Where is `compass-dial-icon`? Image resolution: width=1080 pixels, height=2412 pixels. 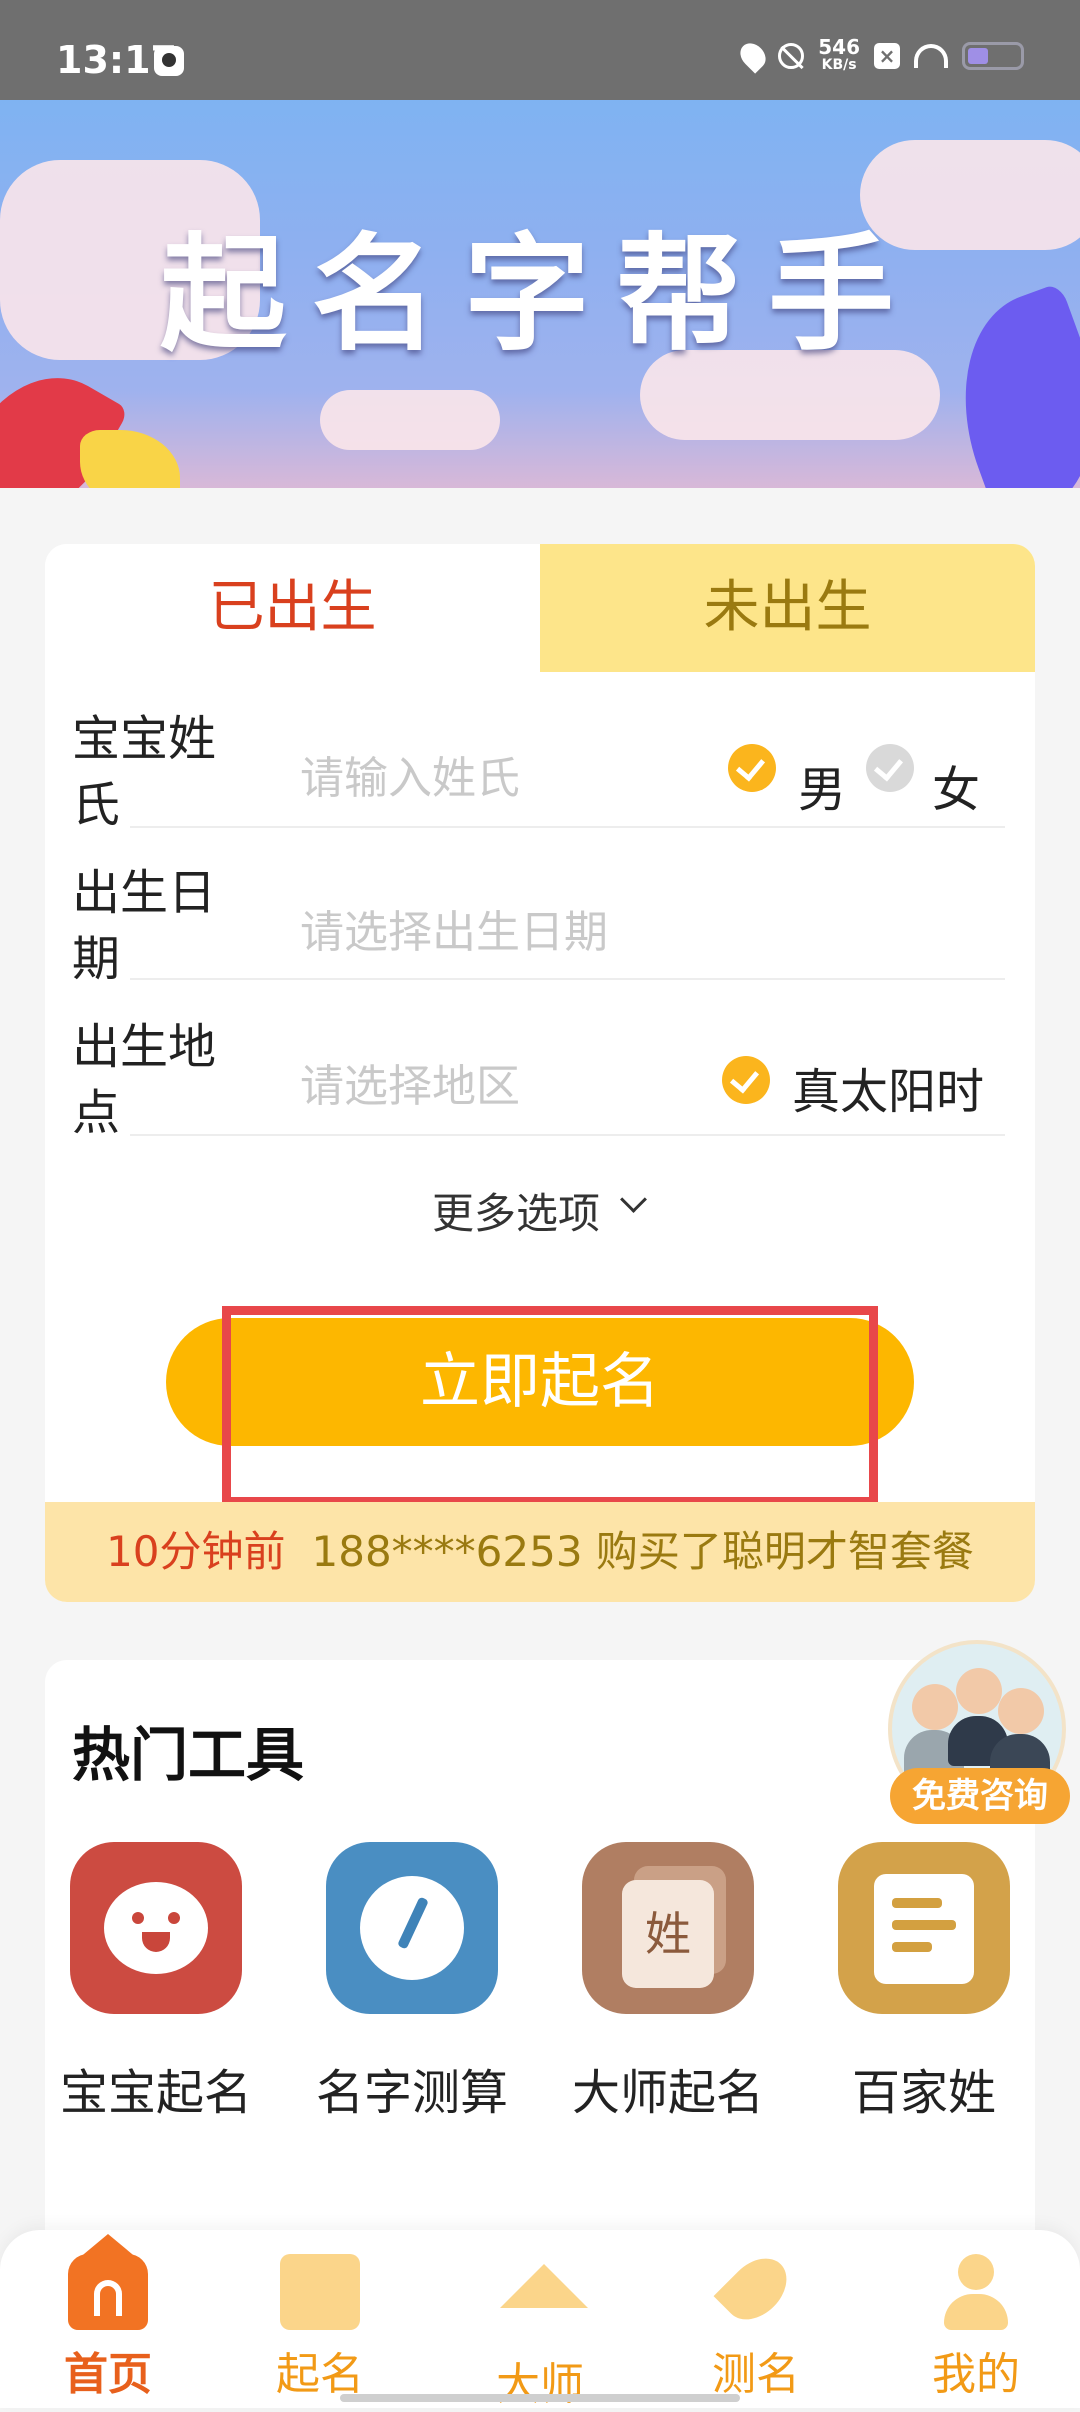 compass-dial-icon is located at coordinates (412, 1928).